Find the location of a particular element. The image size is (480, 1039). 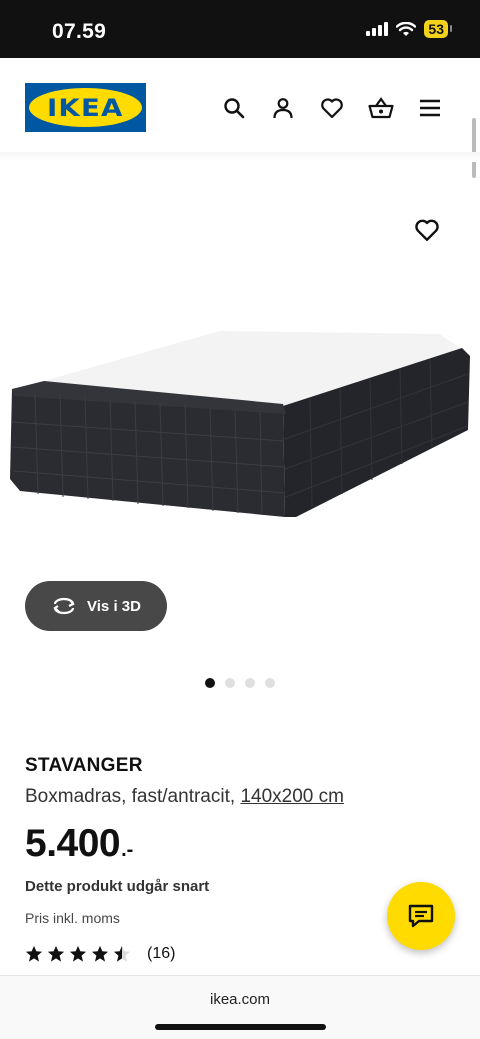

header-nav is located at coordinates (332, 108).